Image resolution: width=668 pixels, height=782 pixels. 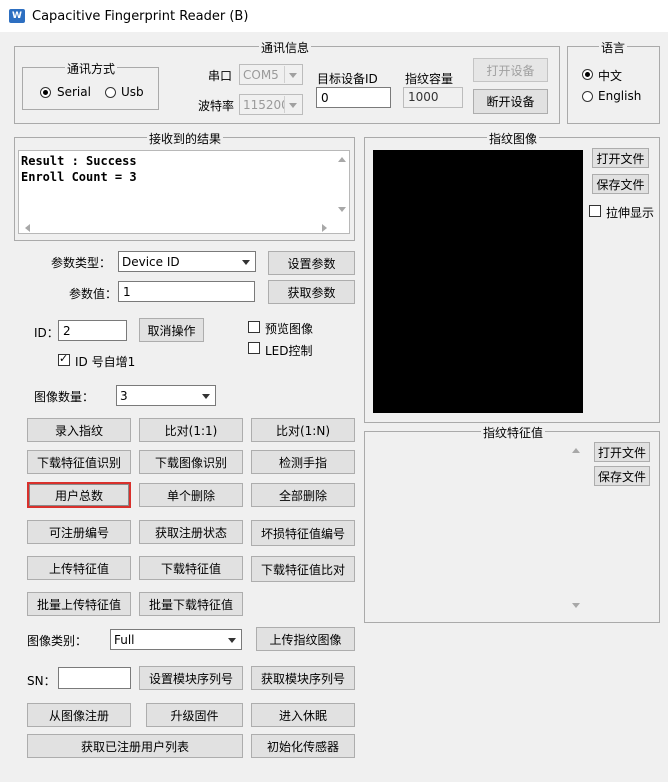 What do you see at coordinates (74, 92) in the screenshot?
I see `serial-label: Serial` at bounding box center [74, 92].